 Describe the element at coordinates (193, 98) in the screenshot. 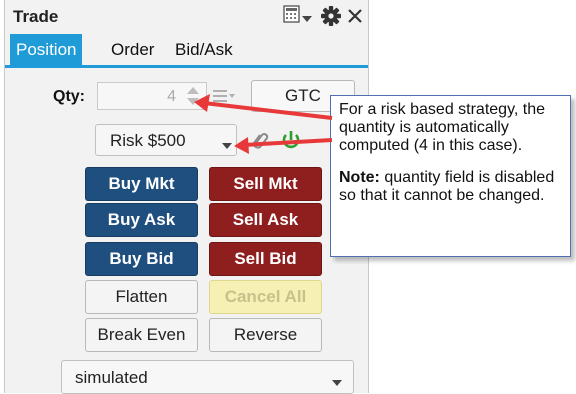

I see `spinner-arrows-icon` at that location.